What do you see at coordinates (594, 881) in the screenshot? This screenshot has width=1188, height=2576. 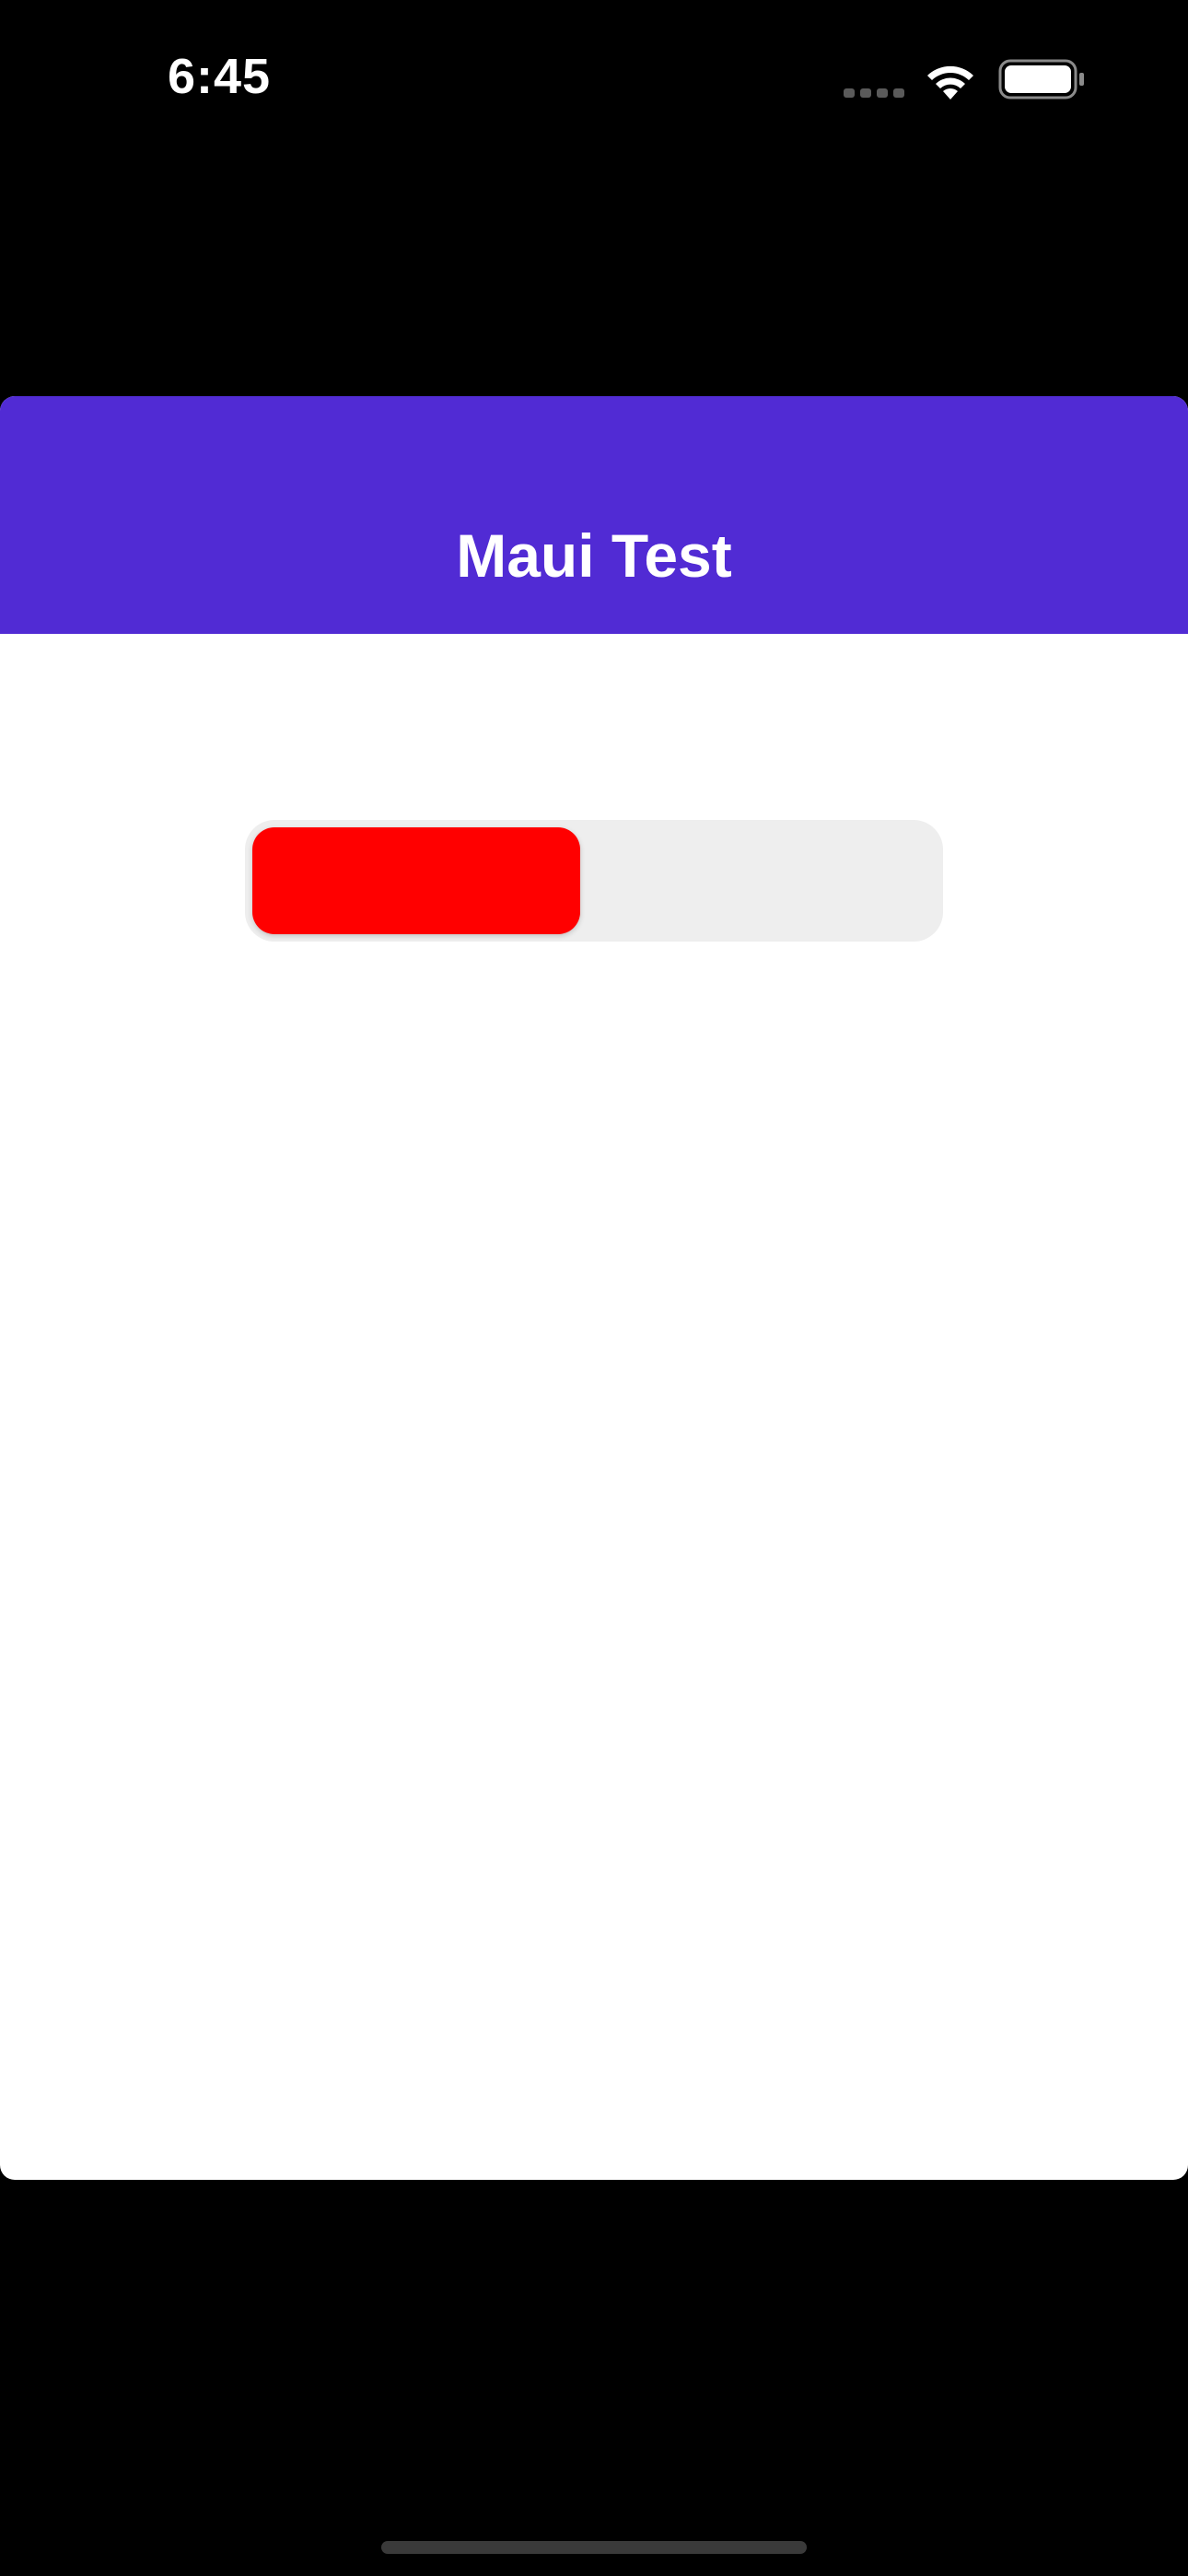 I see `progress-bar-track` at bounding box center [594, 881].